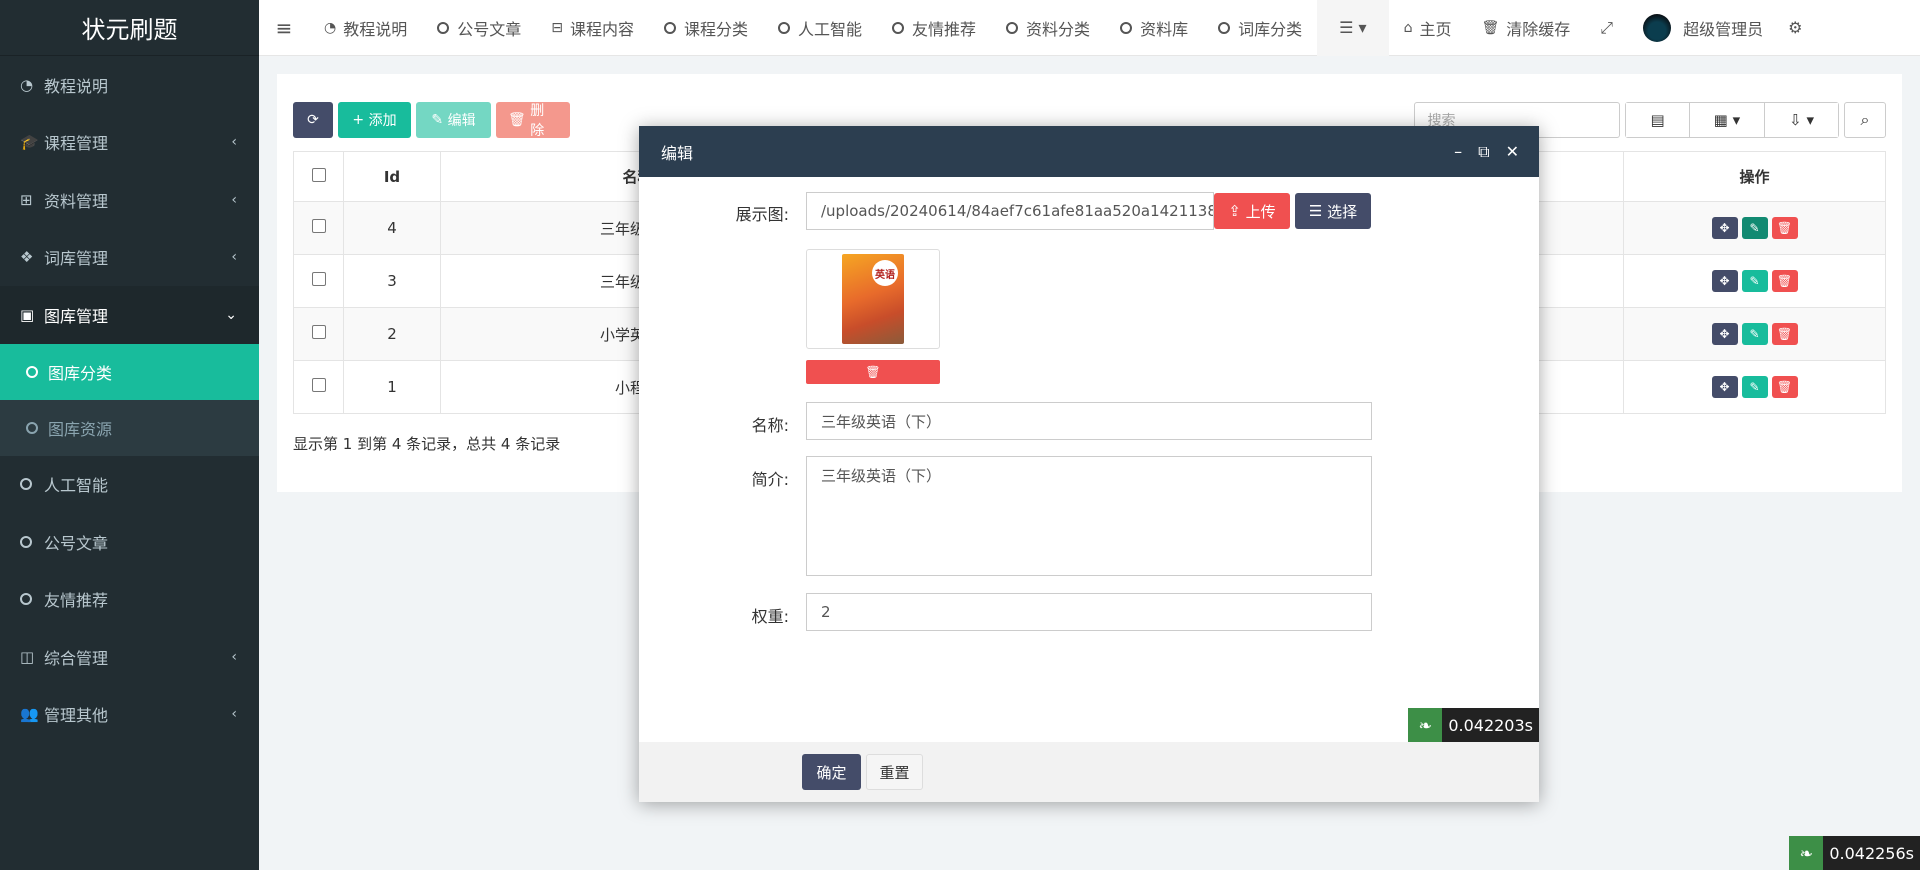 The image size is (1920, 870). I want to click on menu-toggle-icon: ≡, so click(284, 28).